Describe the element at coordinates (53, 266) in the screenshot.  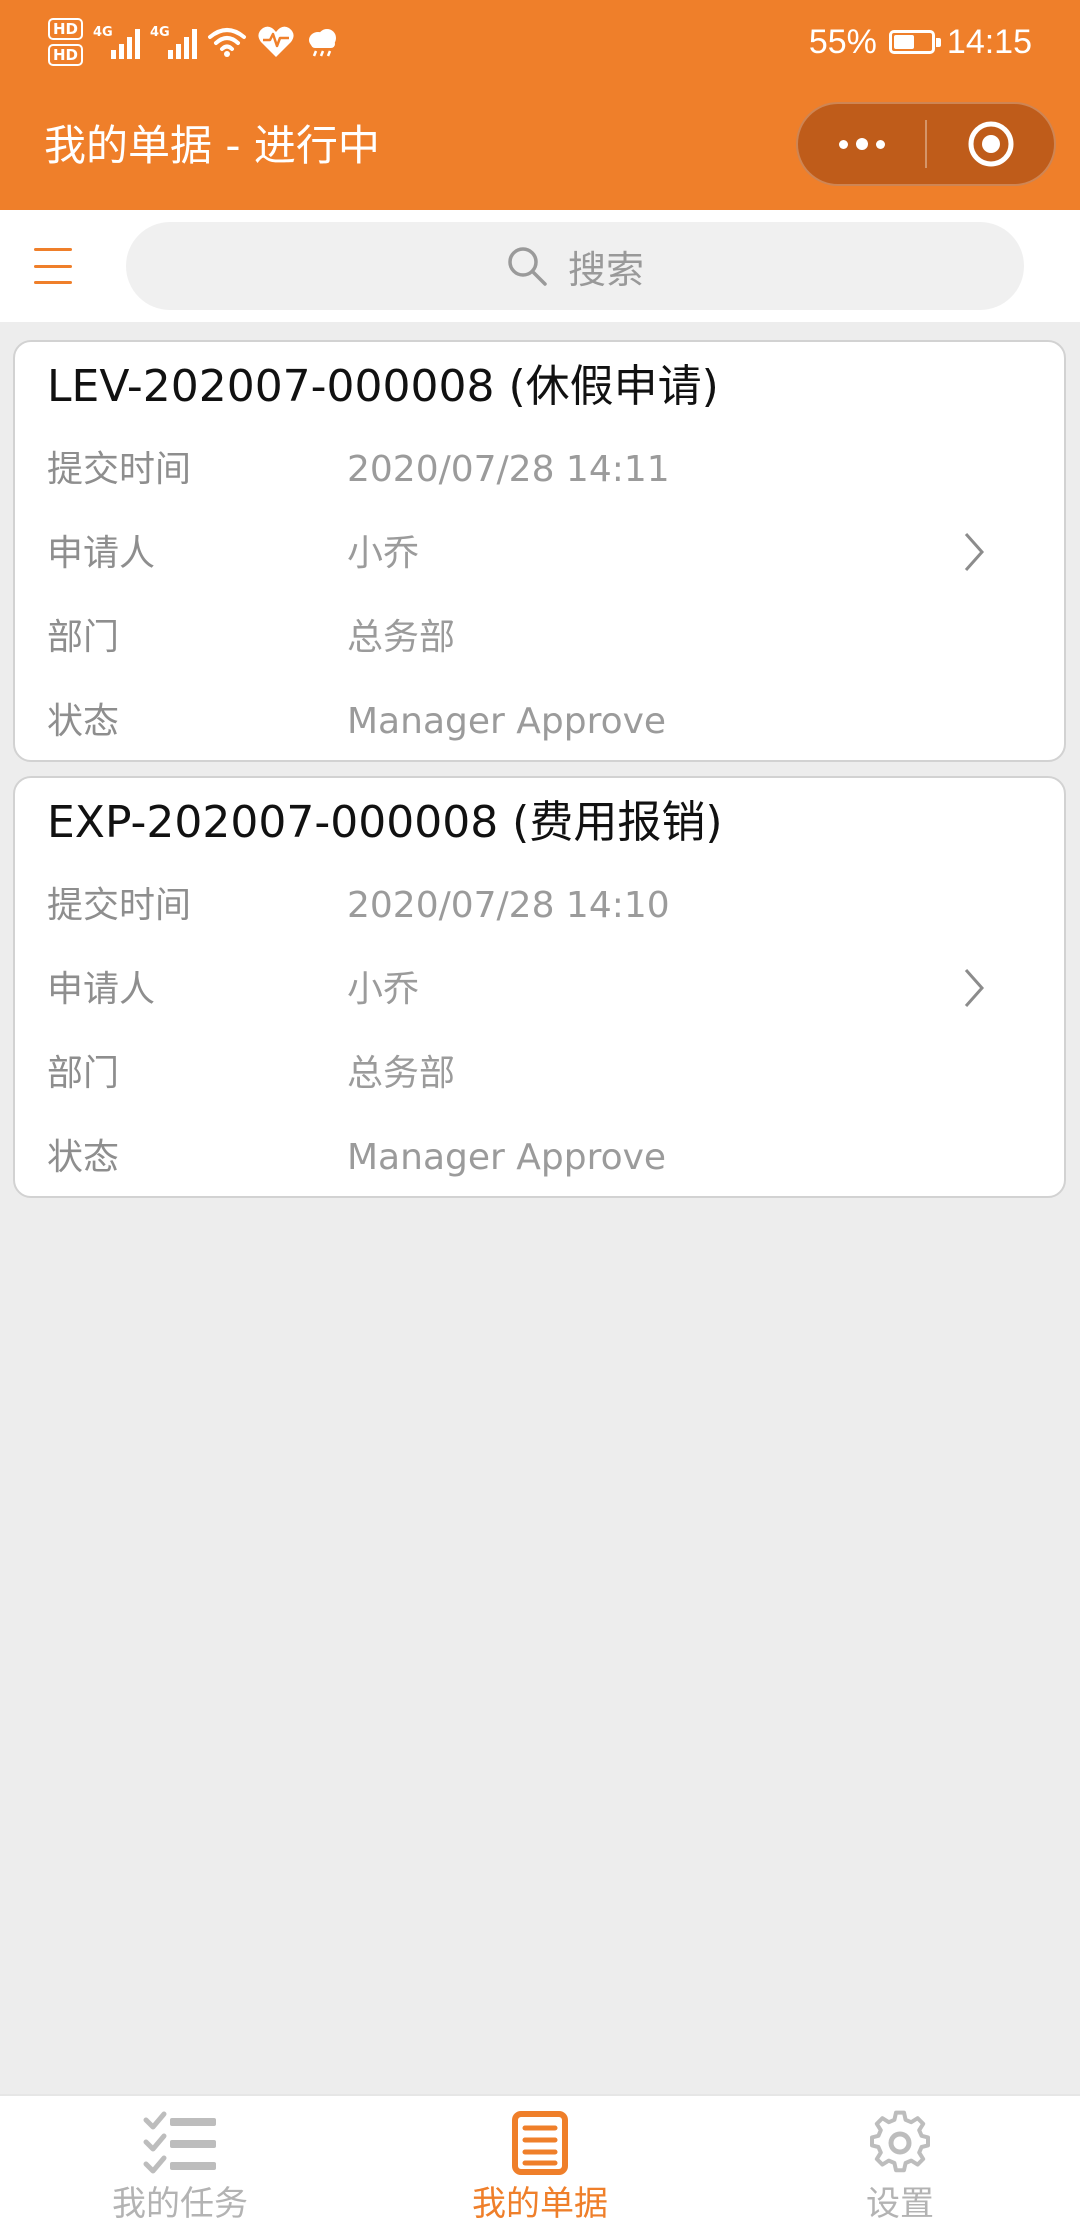
I see `menu-icon` at that location.